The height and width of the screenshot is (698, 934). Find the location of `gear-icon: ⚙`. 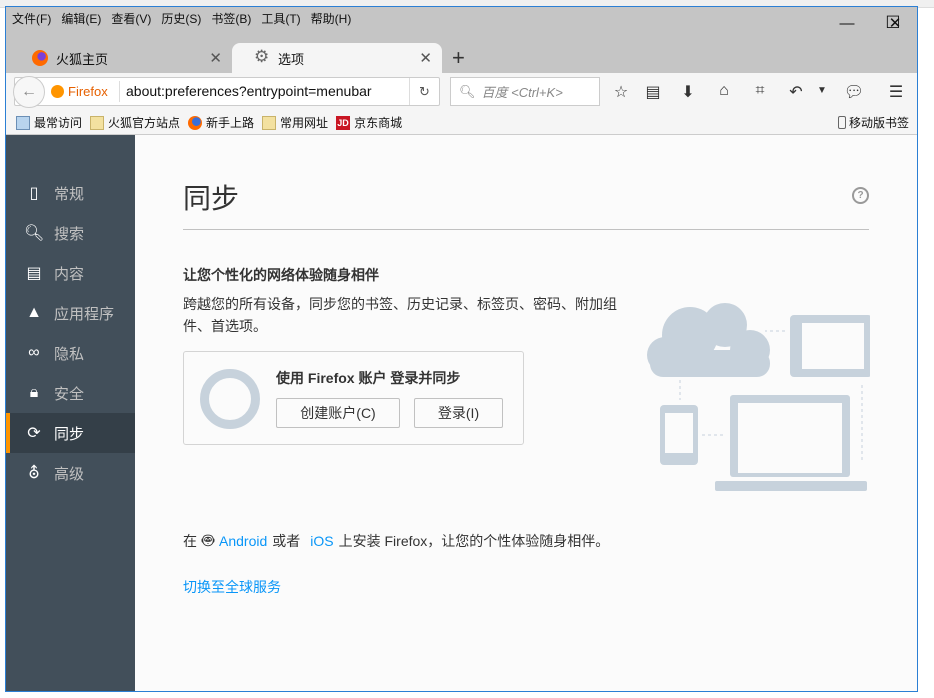

gear-icon: ⚙ is located at coordinates (262, 56).